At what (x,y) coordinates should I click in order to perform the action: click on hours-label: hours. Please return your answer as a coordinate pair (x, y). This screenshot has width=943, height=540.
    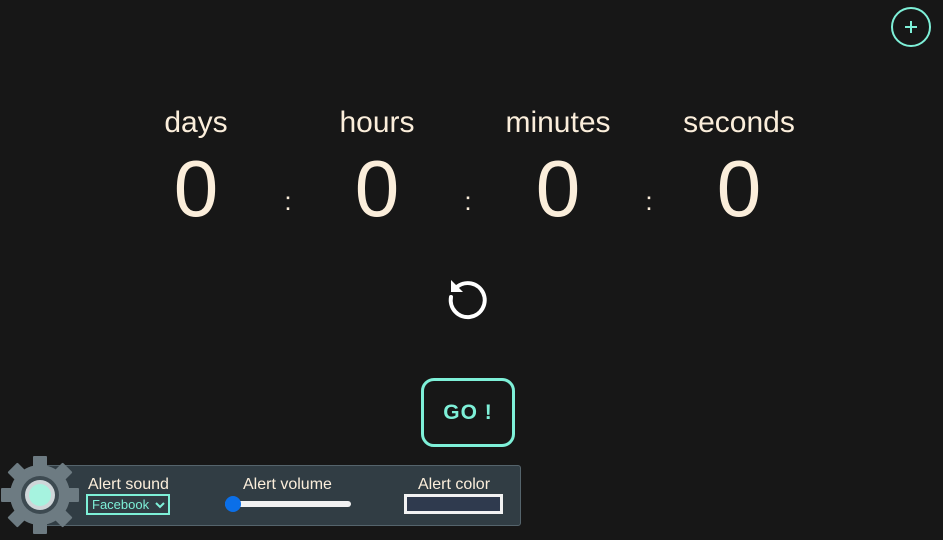
    Looking at the image, I should click on (377, 122).